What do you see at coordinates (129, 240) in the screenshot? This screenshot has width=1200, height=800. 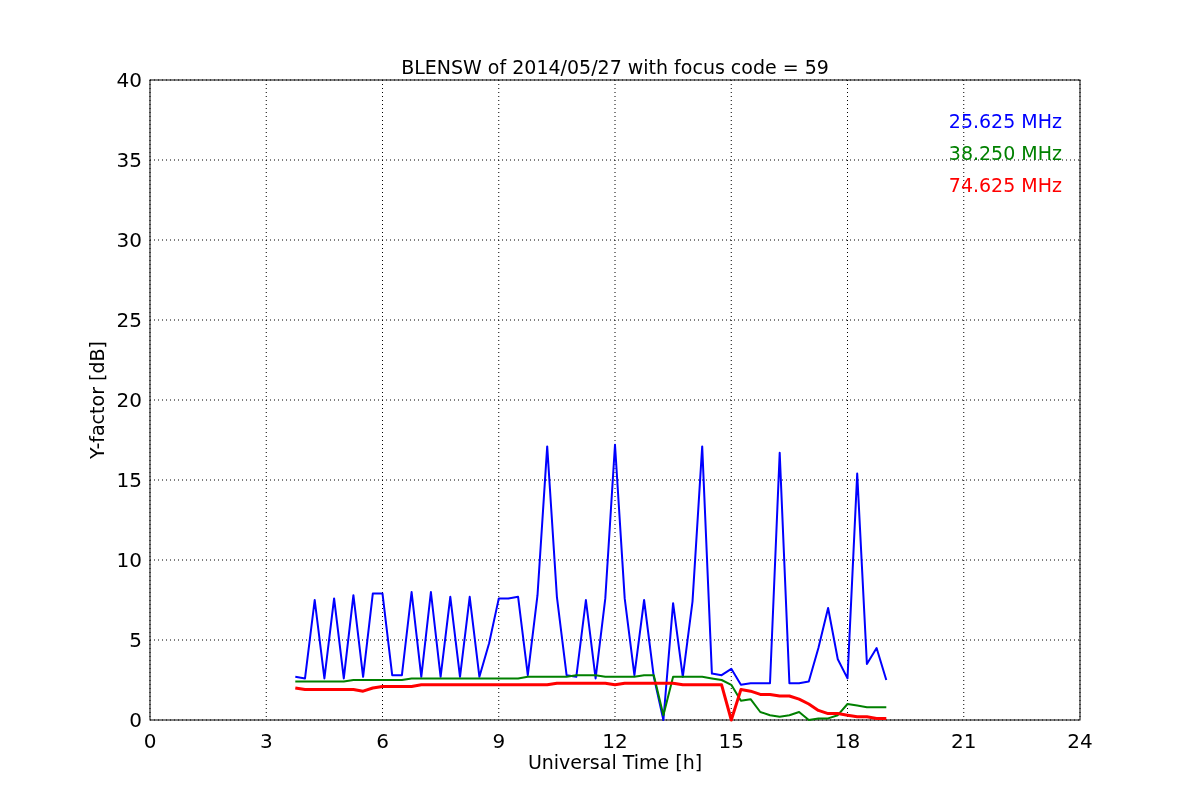 I see `tick-label: 30` at bounding box center [129, 240].